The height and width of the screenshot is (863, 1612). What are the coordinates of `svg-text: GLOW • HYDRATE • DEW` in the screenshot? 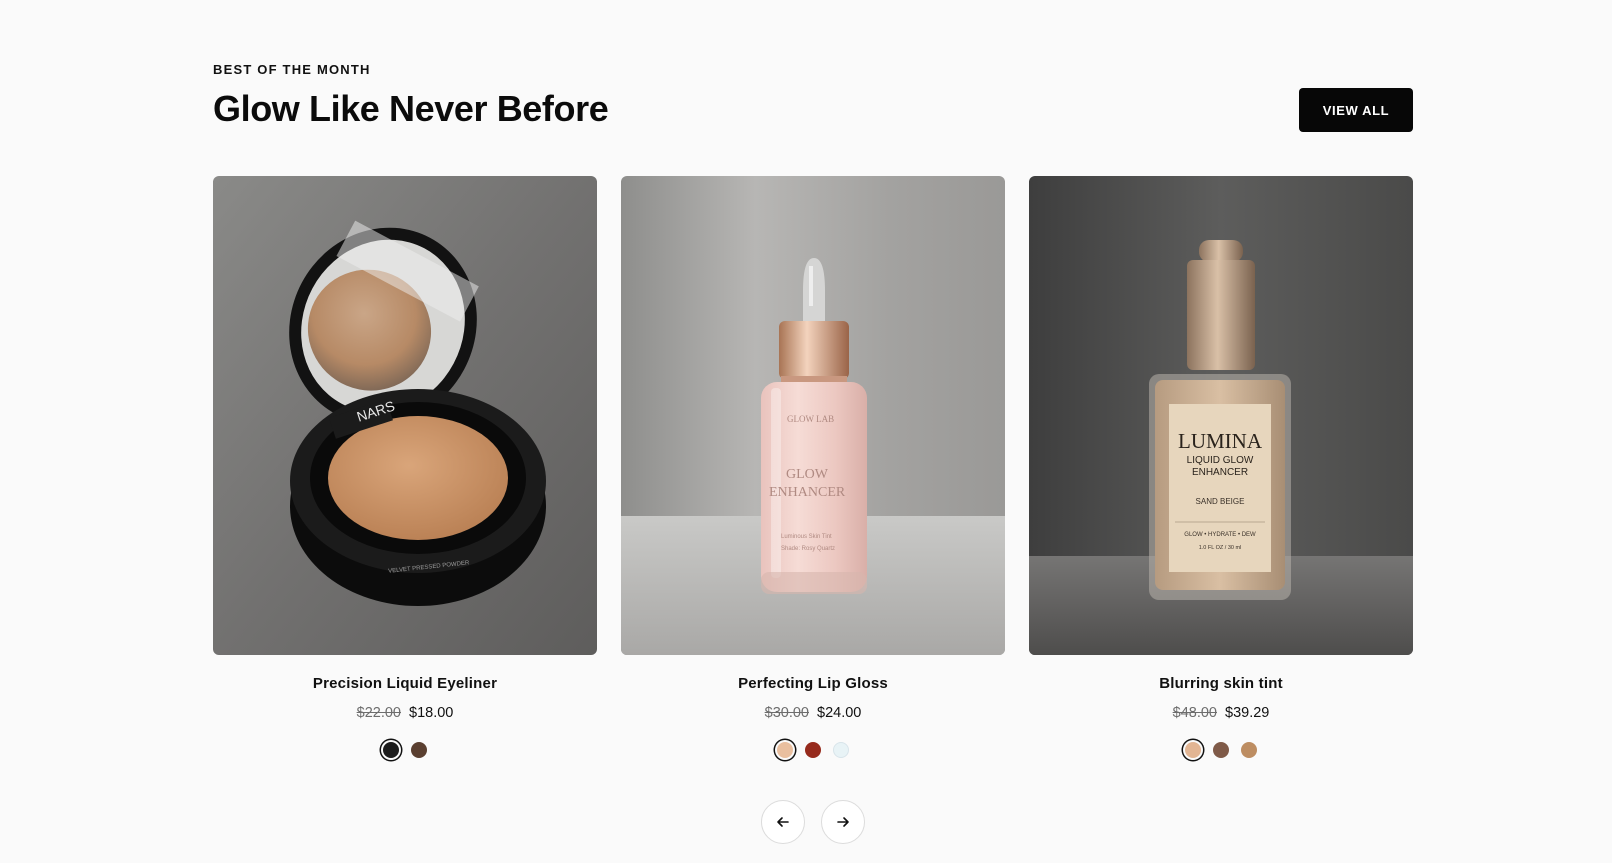 It's located at (1220, 535).